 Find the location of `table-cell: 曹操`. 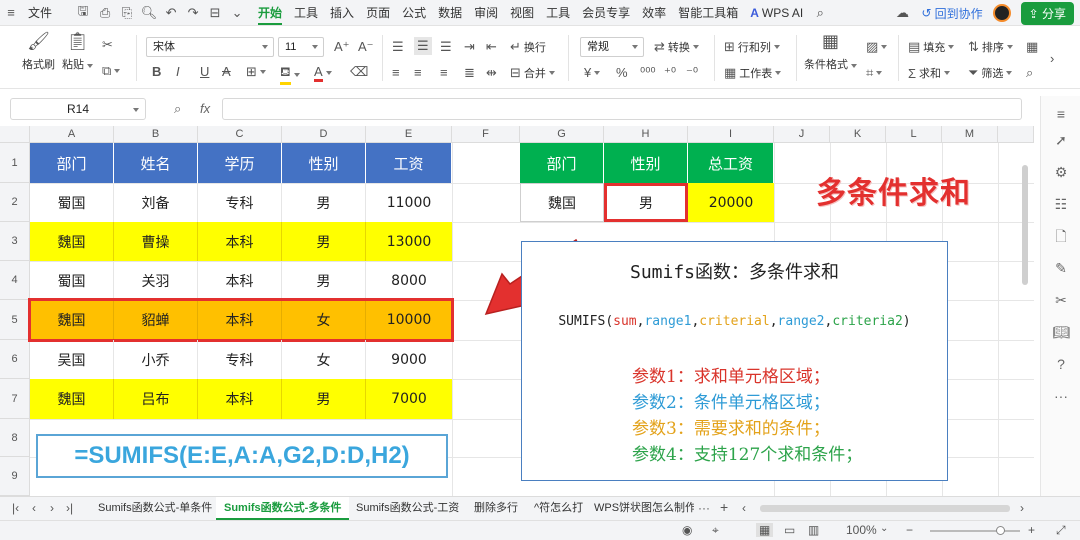

table-cell: 曹操 is located at coordinates (156, 241).